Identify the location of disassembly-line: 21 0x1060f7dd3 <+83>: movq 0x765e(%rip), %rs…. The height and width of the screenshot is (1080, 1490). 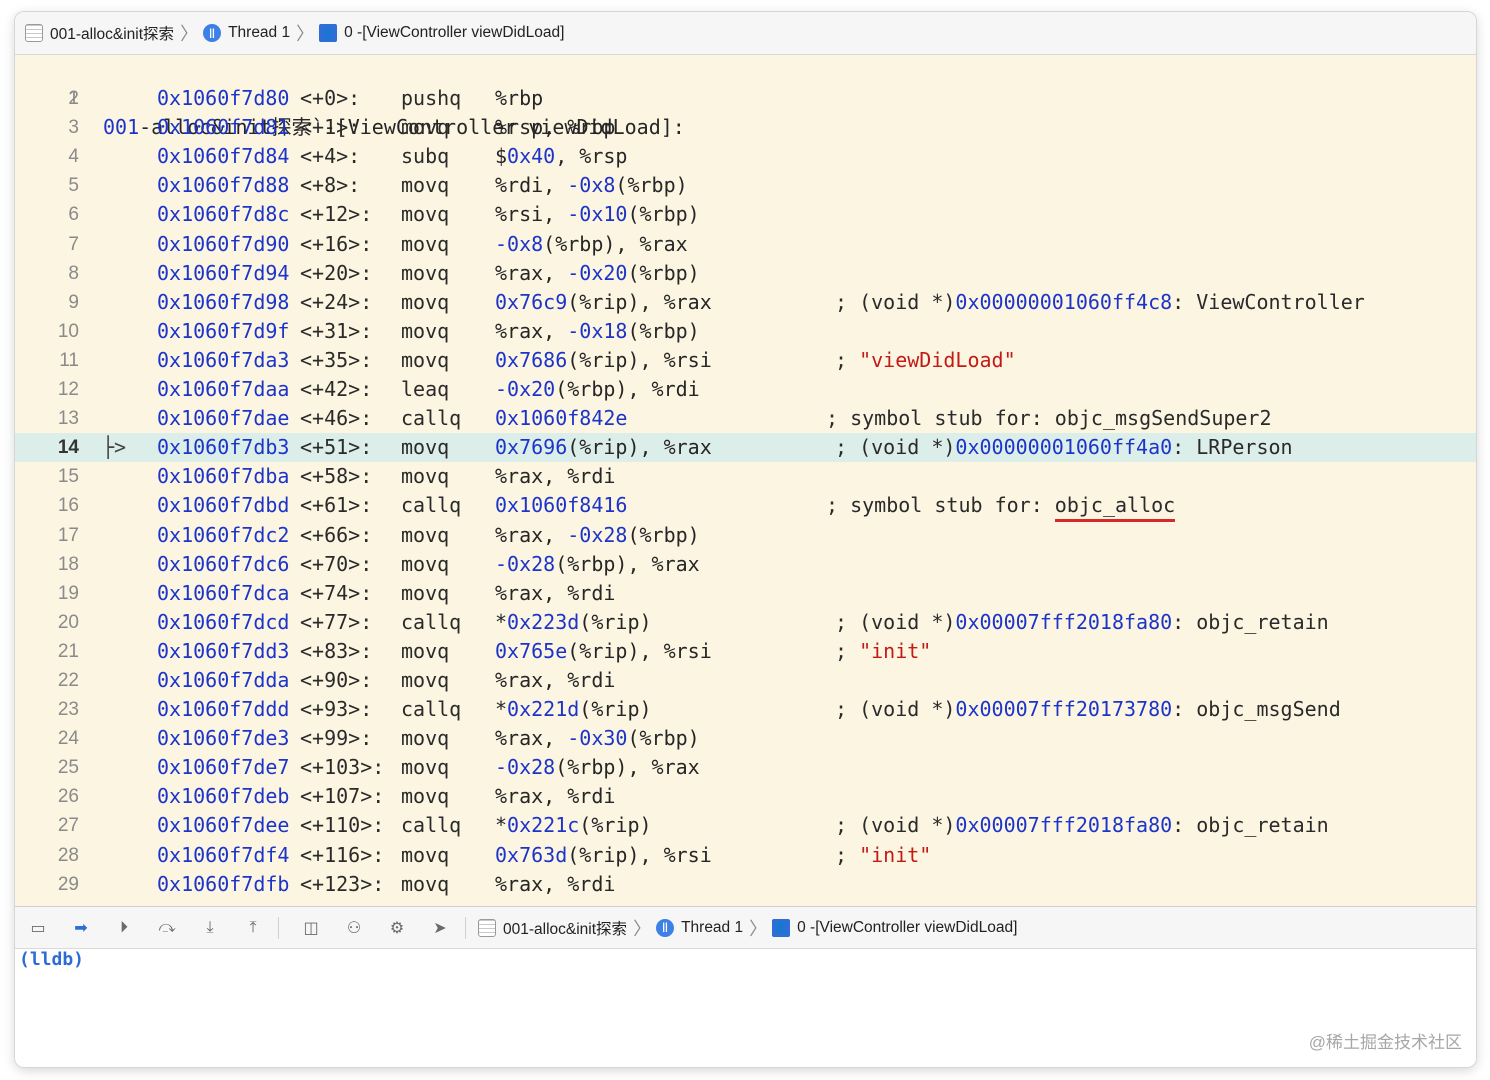
(745, 651).